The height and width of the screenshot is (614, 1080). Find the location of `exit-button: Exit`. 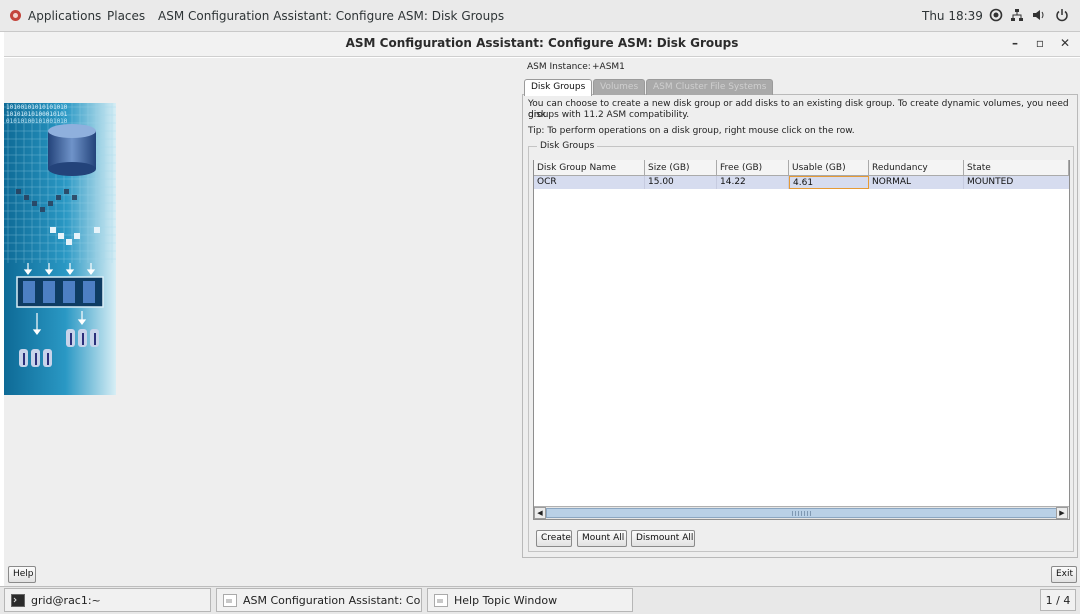

exit-button: Exit is located at coordinates (1064, 574).